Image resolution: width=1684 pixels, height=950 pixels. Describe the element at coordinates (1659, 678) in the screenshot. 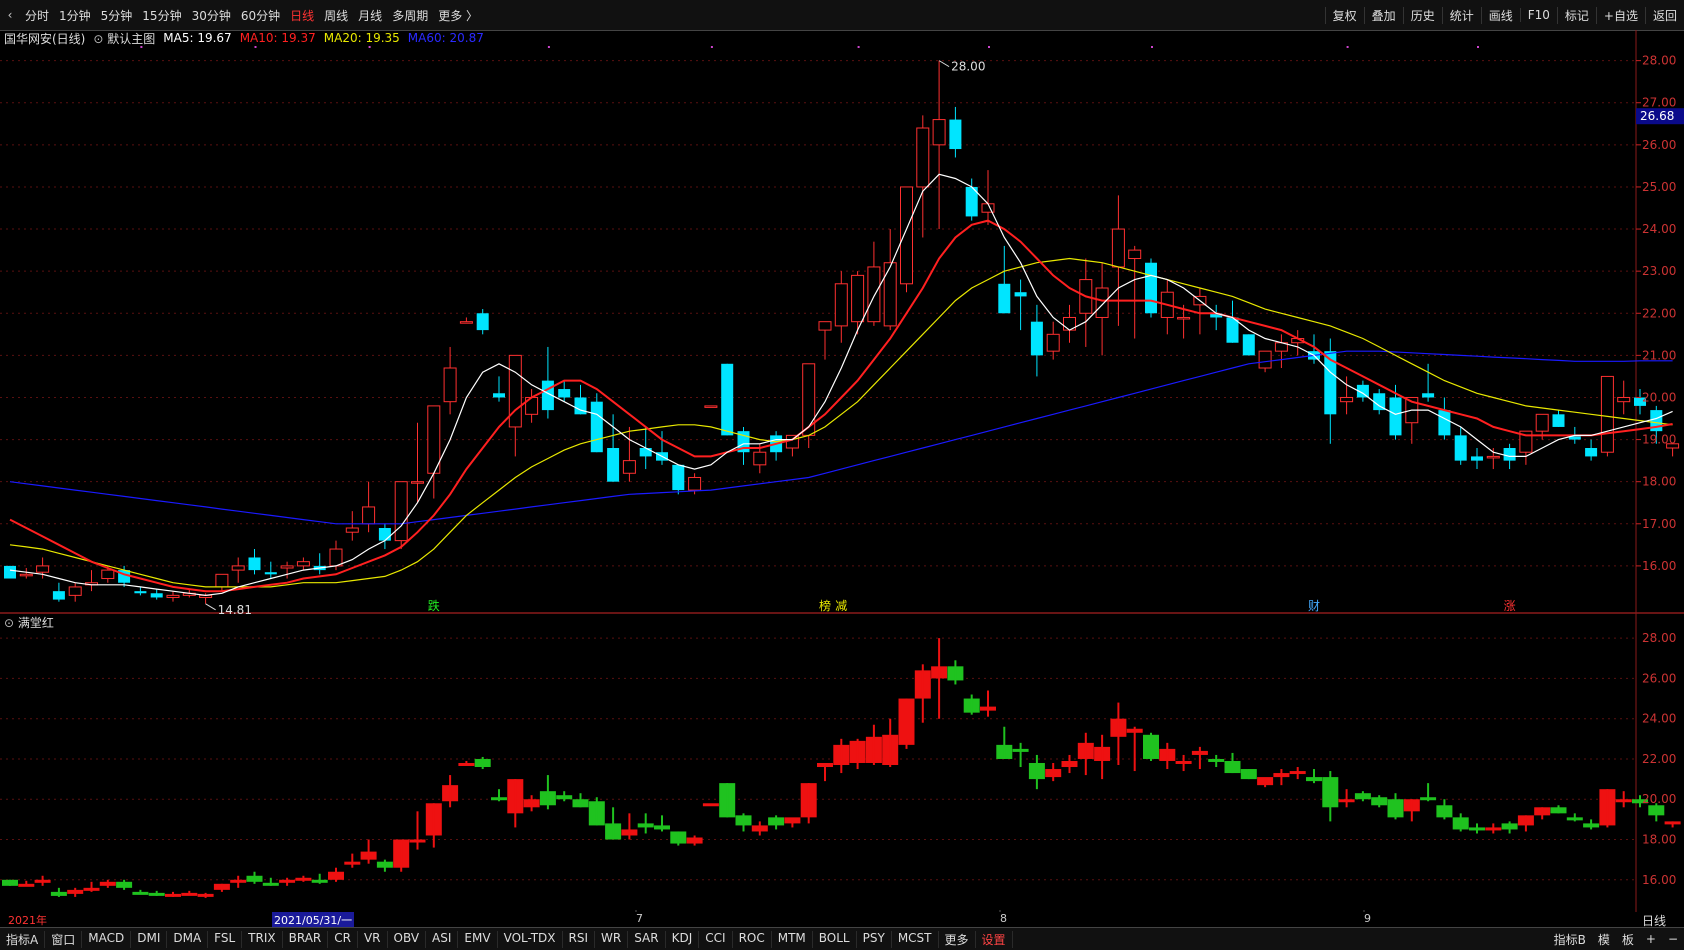

I see `sub-tick-label: 26.00` at that location.